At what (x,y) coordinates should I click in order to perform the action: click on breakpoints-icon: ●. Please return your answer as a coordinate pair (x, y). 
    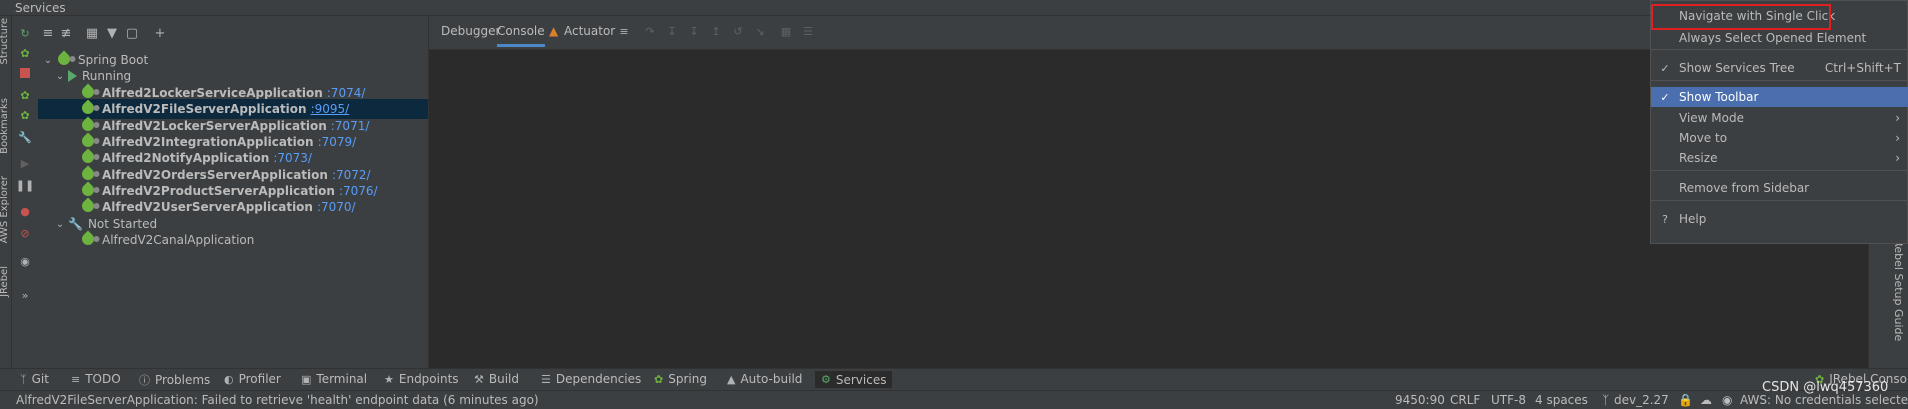
    Looking at the image, I should click on (25, 211).